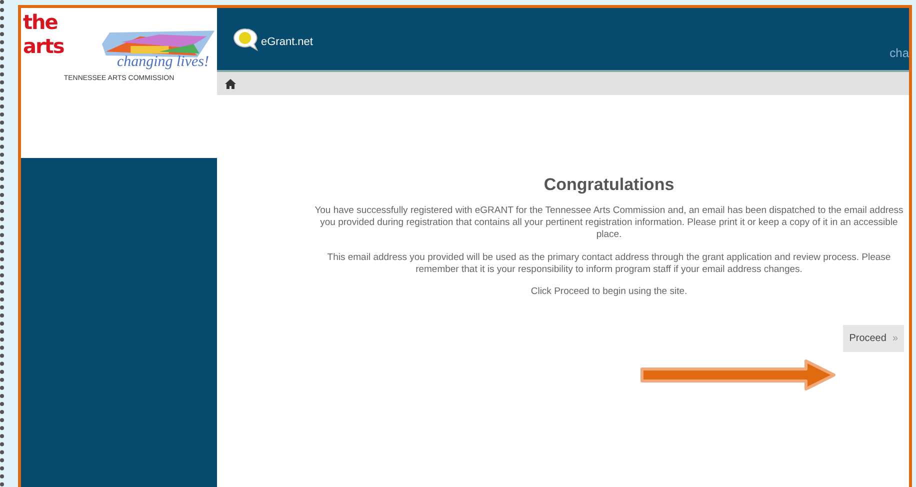  What do you see at coordinates (246, 39) in the screenshot?
I see `speech-bubble-icon` at bounding box center [246, 39].